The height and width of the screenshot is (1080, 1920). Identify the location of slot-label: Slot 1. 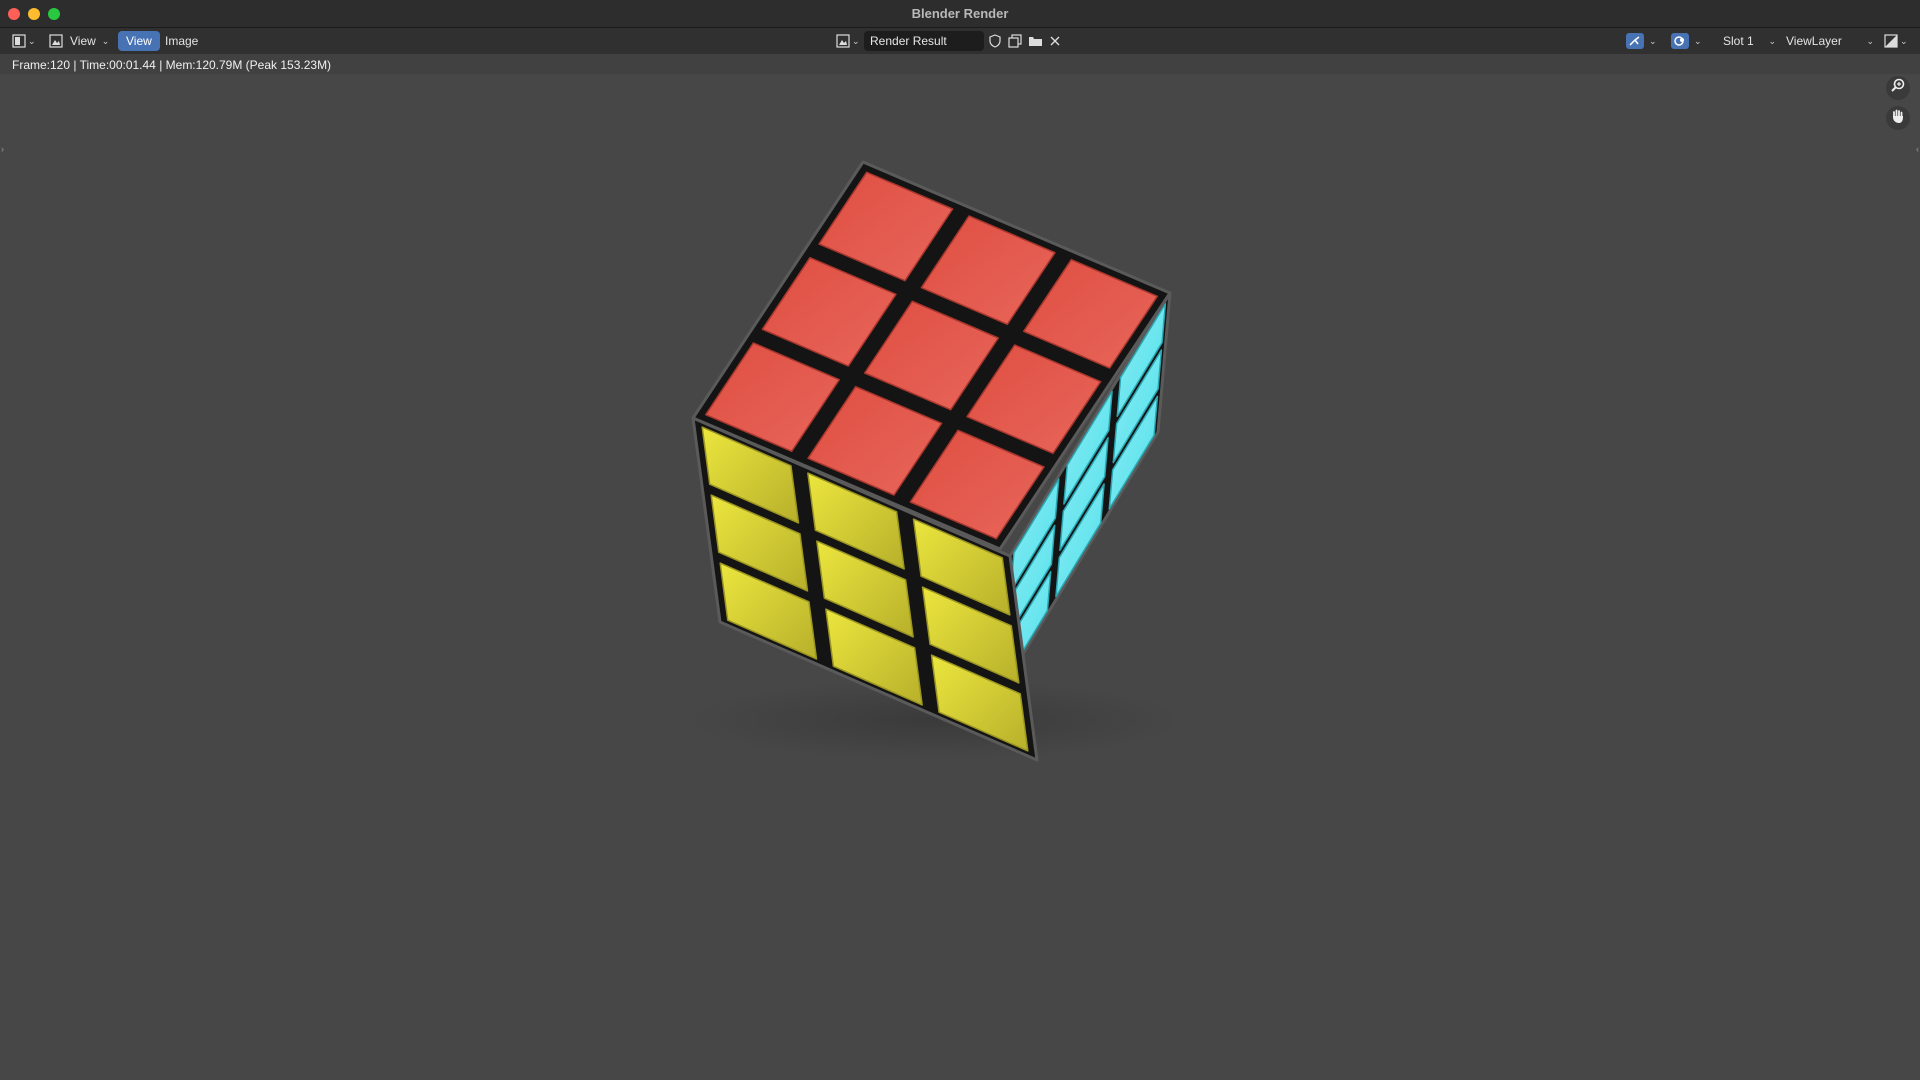
(1738, 41).